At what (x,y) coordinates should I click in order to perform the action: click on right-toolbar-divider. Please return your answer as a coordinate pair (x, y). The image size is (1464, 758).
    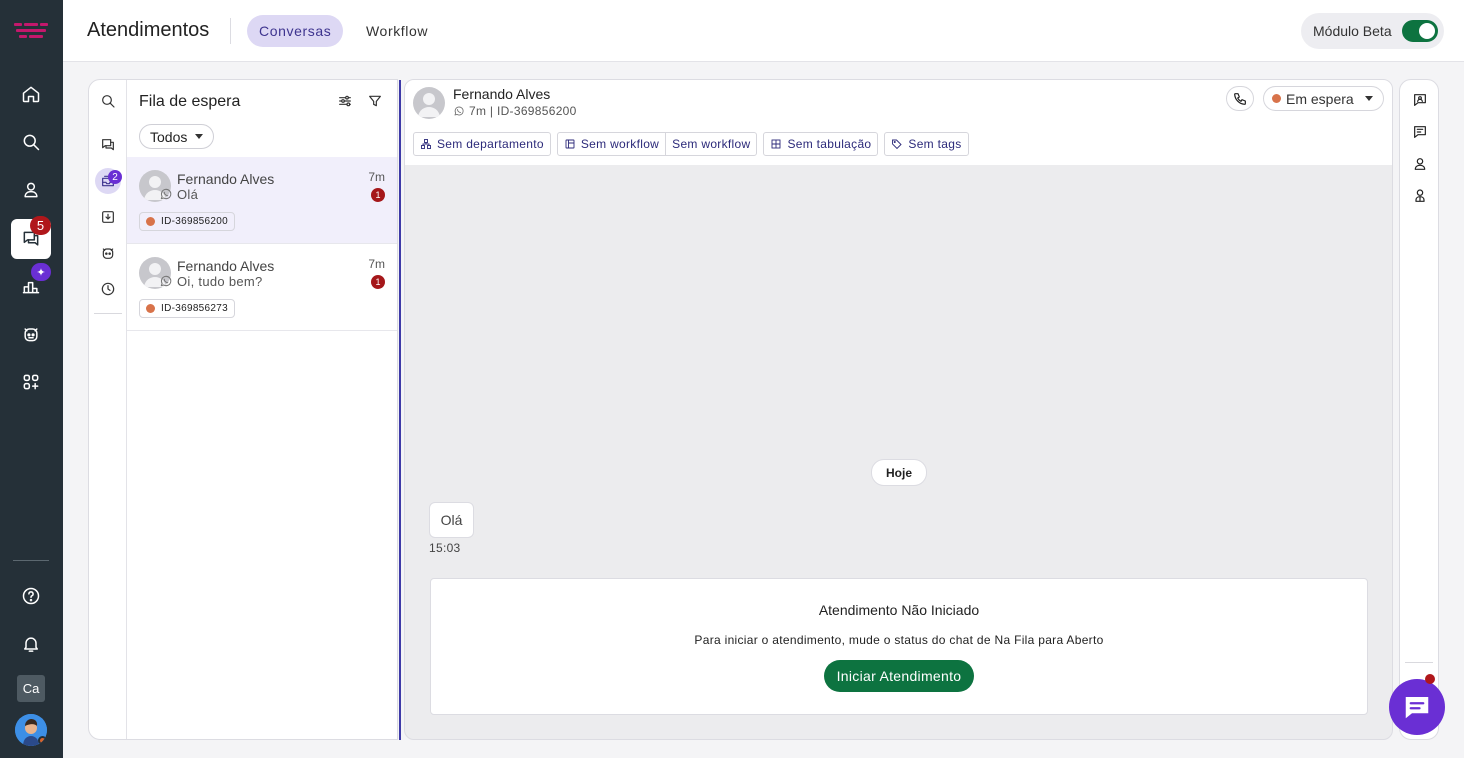
    Looking at the image, I should click on (1419, 662).